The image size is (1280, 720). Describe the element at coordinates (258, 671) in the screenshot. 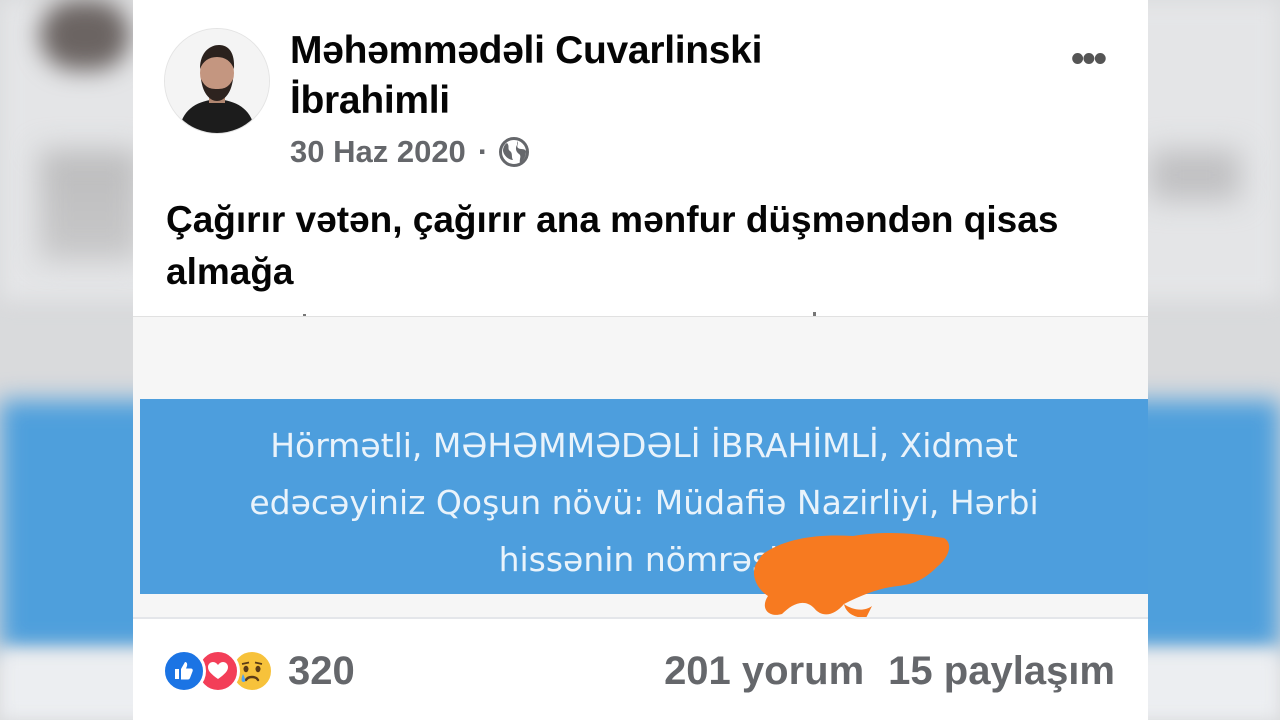

I see `reactions-summary: 320` at that location.